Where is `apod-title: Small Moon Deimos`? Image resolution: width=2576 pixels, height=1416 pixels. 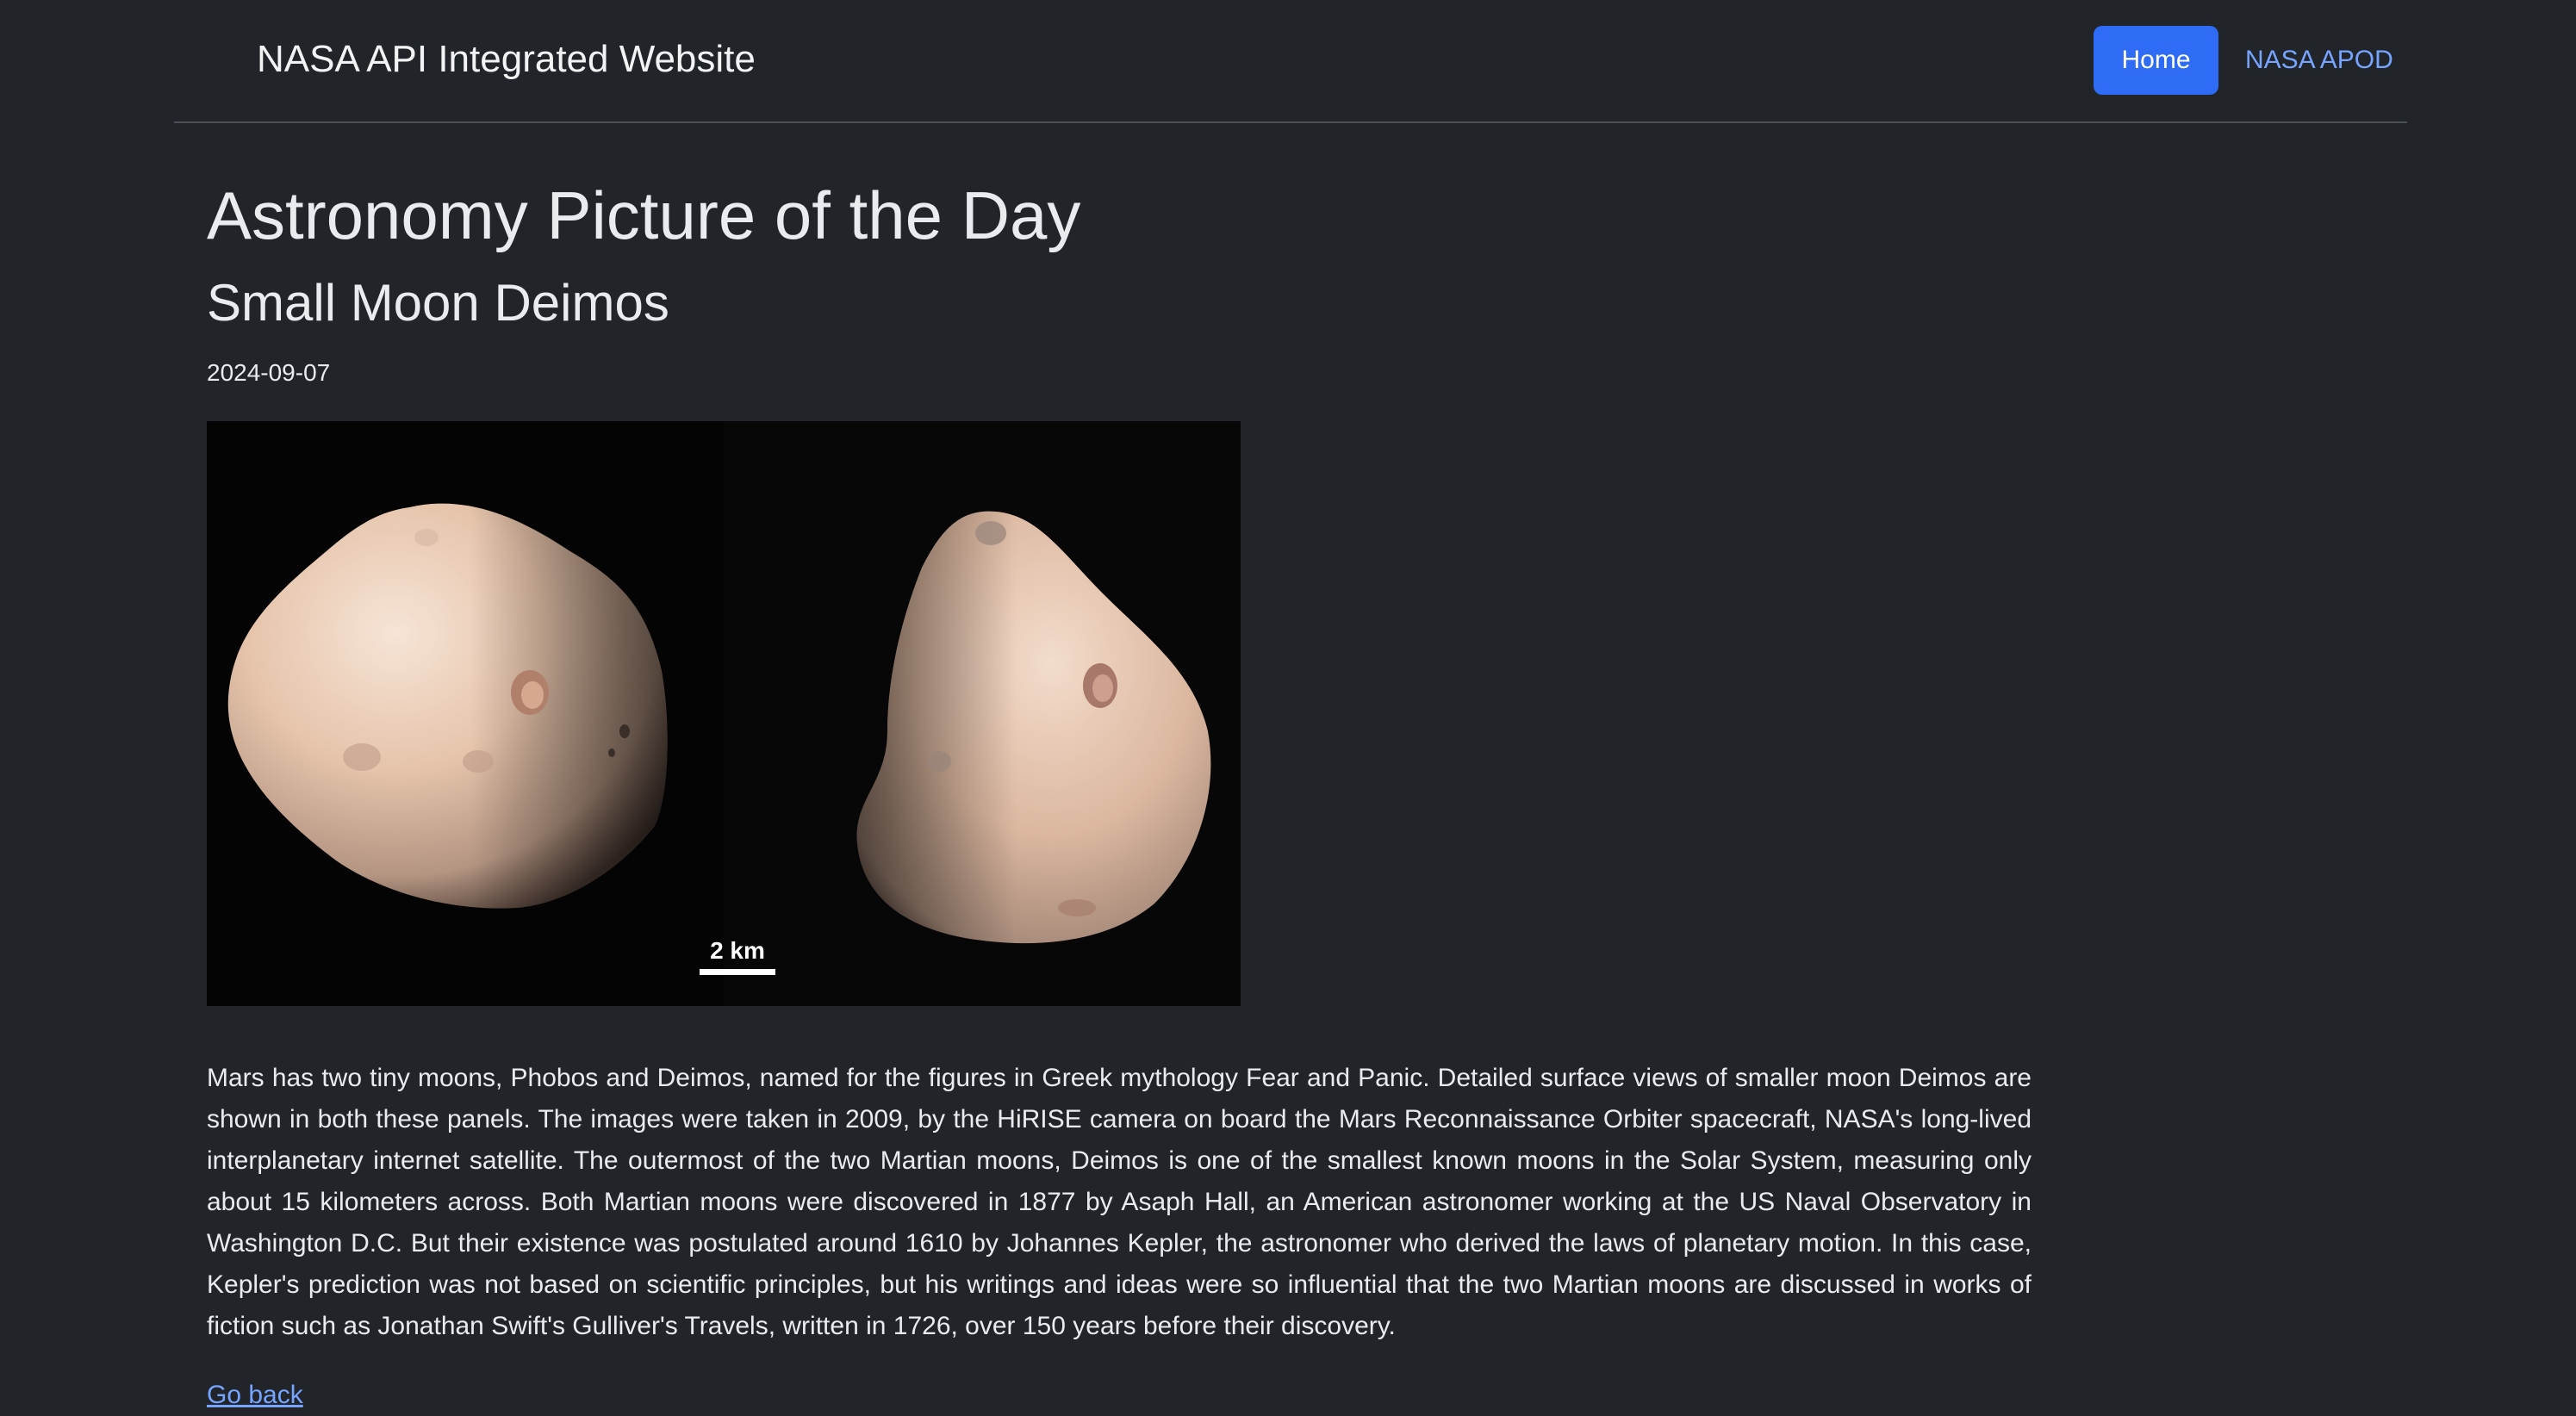
apod-title: Small Moon Deimos is located at coordinates (438, 303).